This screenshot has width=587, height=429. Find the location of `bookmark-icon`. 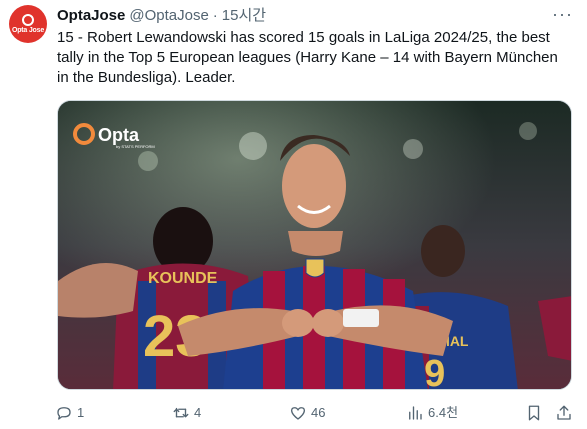

bookmark-icon is located at coordinates (534, 413).